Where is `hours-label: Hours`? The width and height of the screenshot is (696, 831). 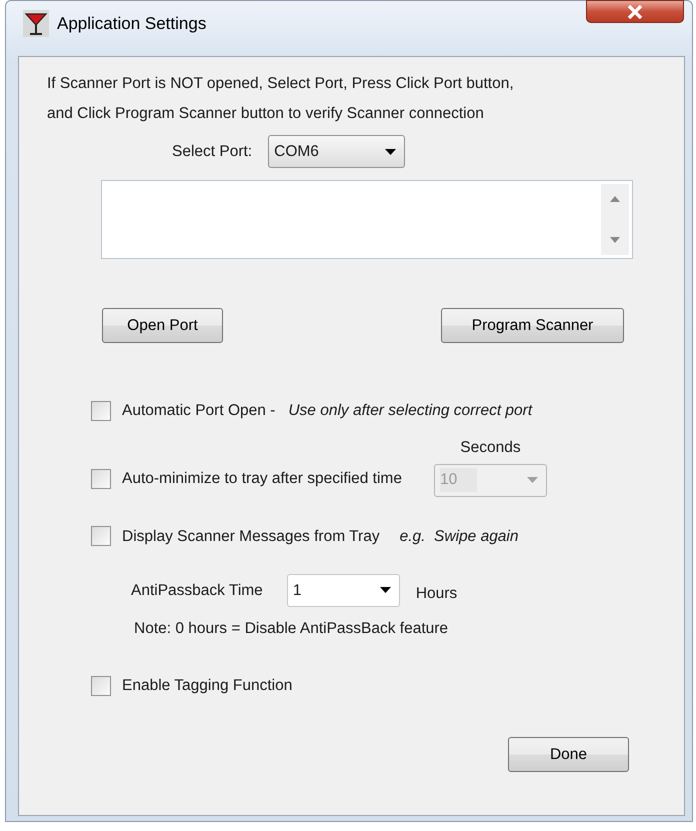
hours-label: Hours is located at coordinates (437, 594).